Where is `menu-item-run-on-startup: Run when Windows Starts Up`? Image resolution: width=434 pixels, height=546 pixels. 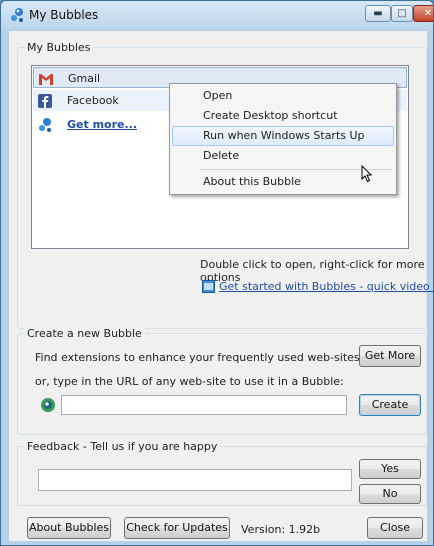 menu-item-run-on-startup: Run when Windows Starts Up is located at coordinates (283, 136).